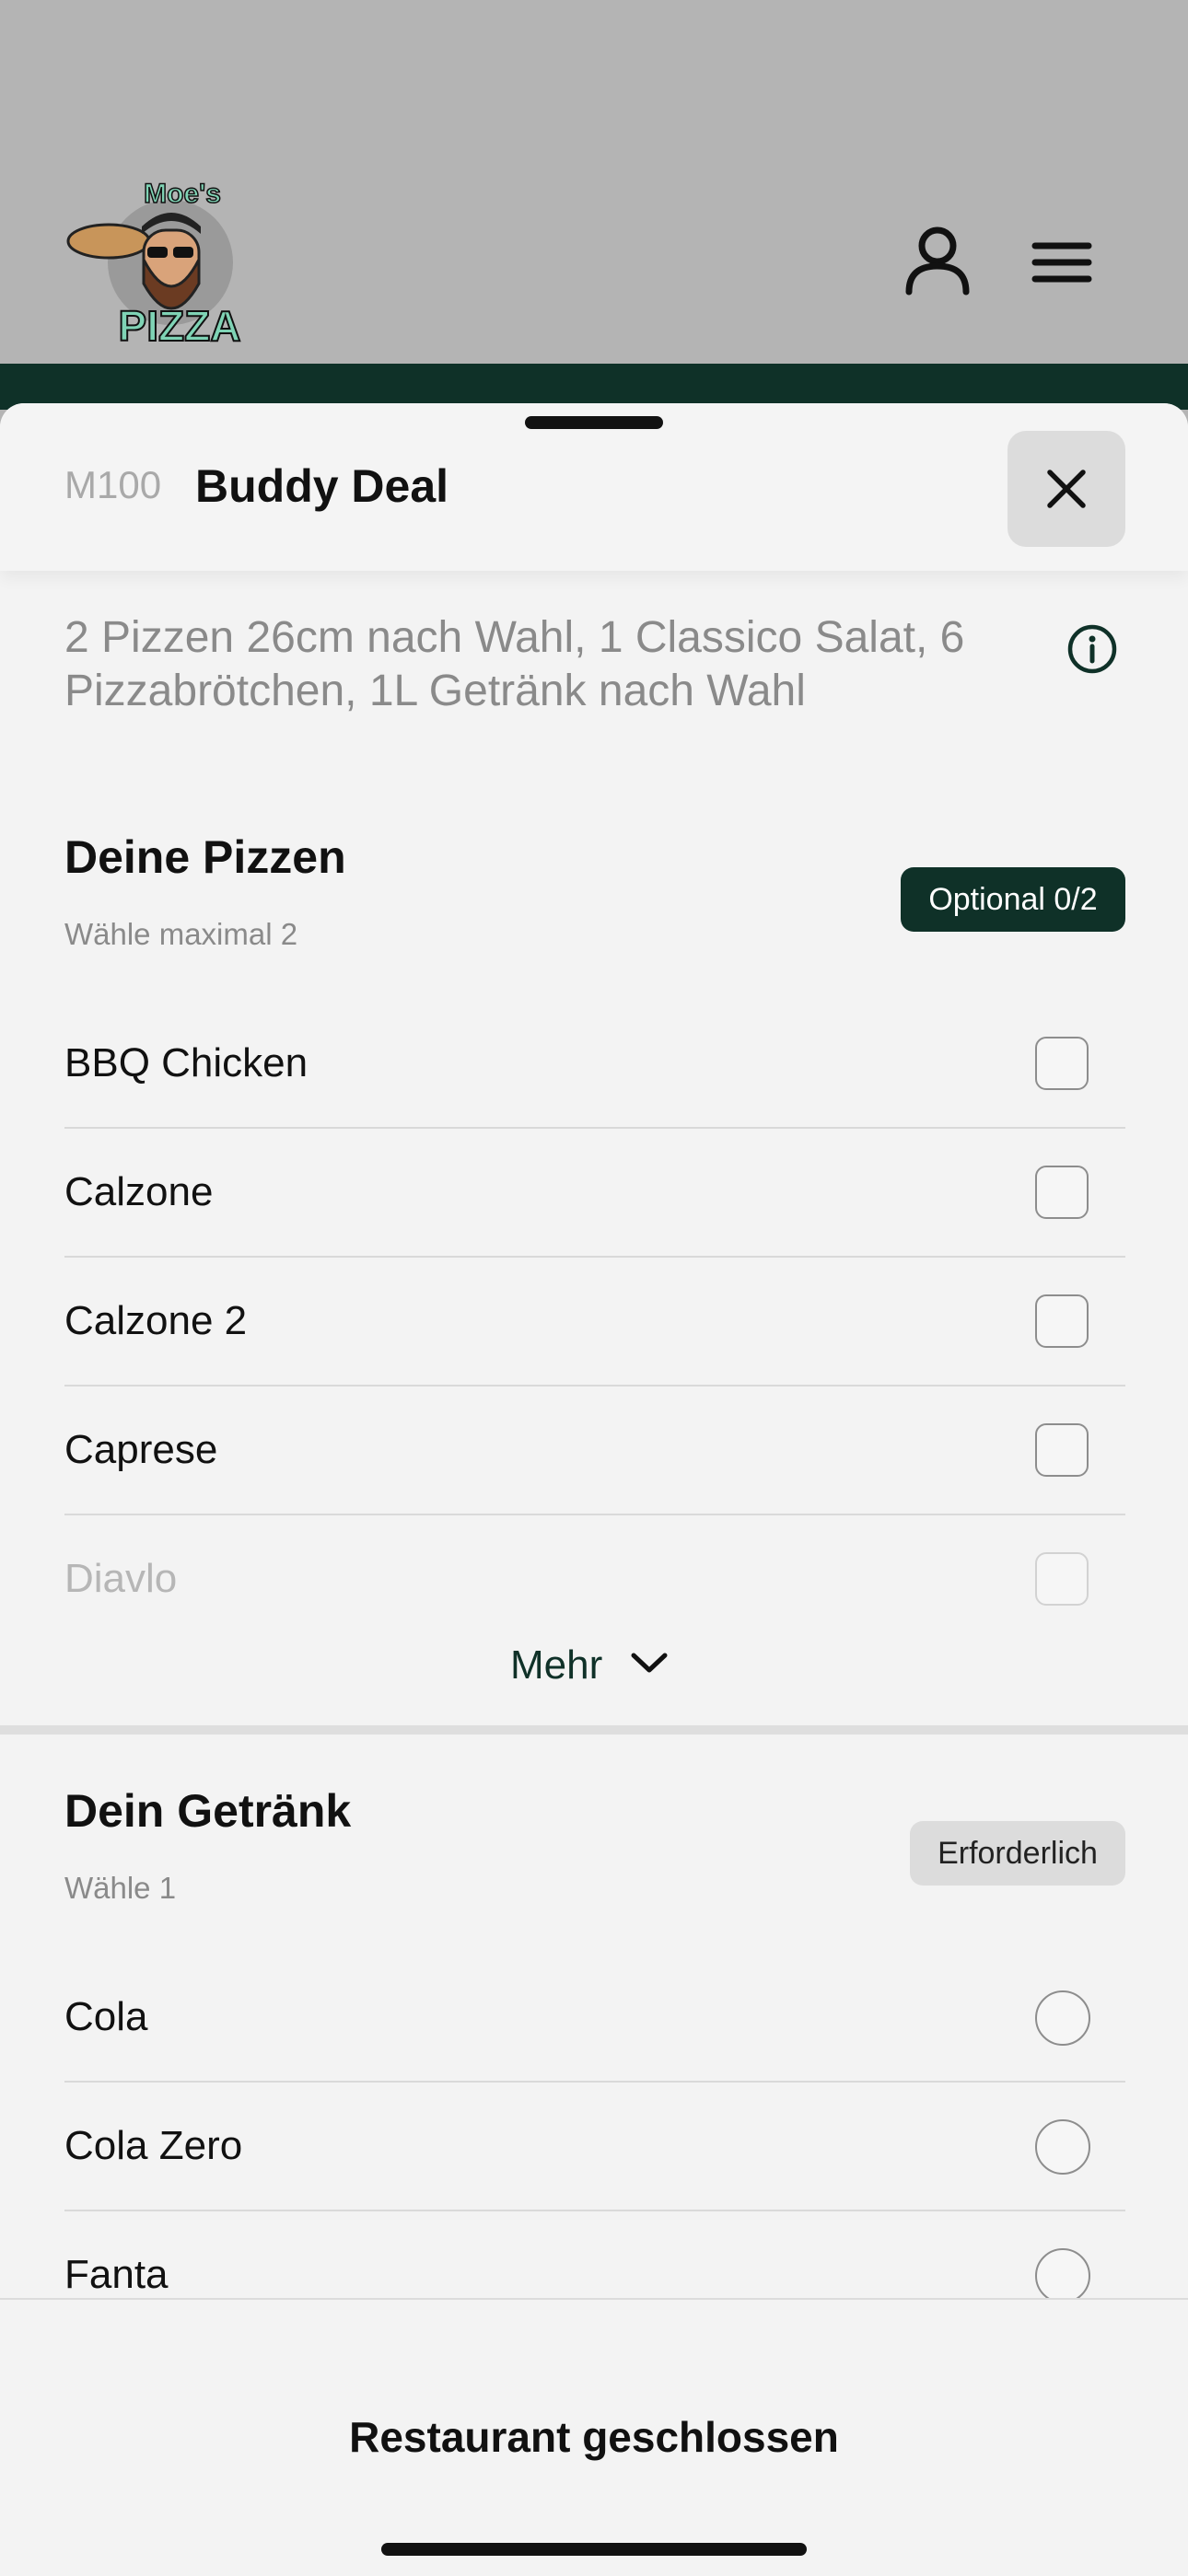  I want to click on pizza-section-subtitle: Wähle maximal 2, so click(181, 934).